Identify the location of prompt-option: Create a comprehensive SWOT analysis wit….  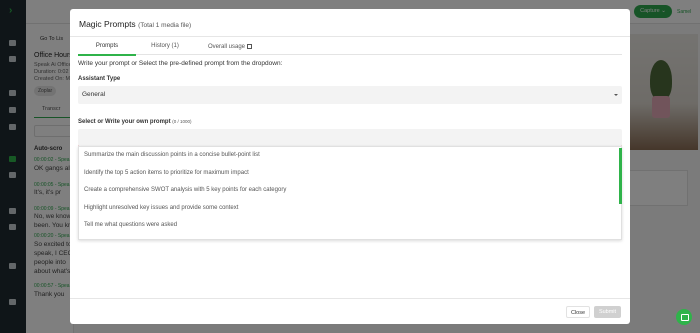
(185, 190).